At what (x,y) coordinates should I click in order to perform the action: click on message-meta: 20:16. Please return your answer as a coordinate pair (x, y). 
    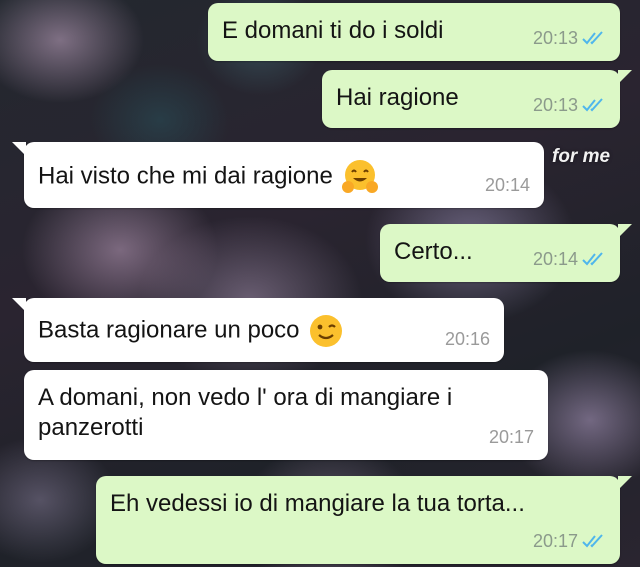
    Looking at the image, I should click on (467, 339).